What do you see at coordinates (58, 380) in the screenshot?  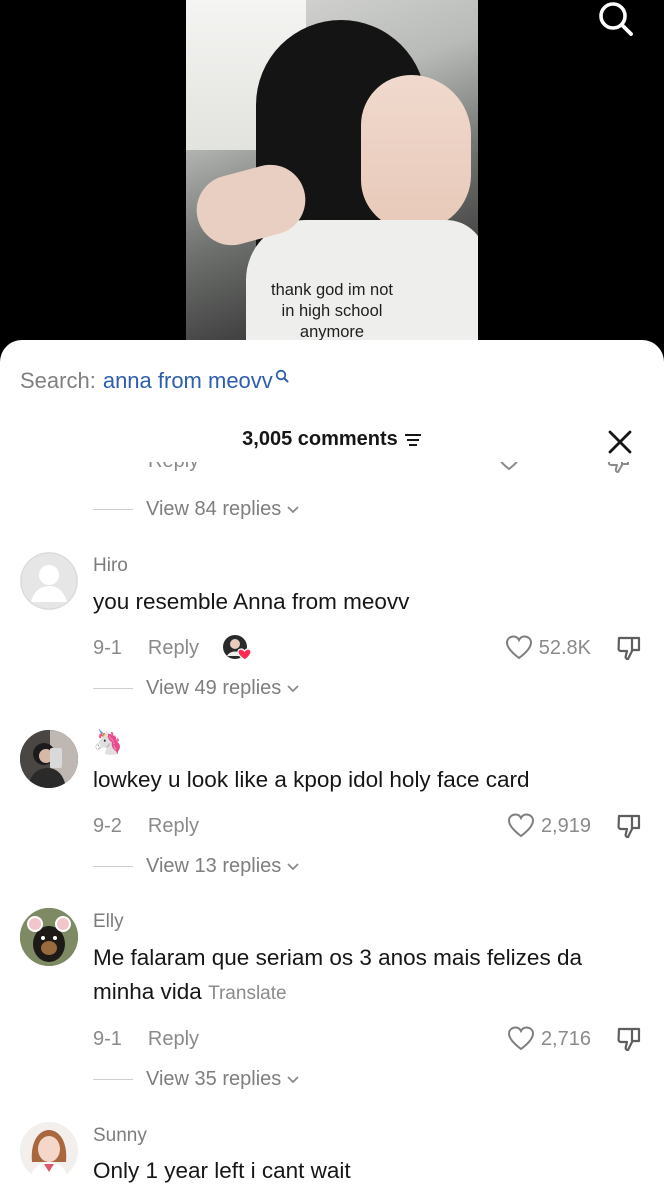 I see `search-label: Search:` at bounding box center [58, 380].